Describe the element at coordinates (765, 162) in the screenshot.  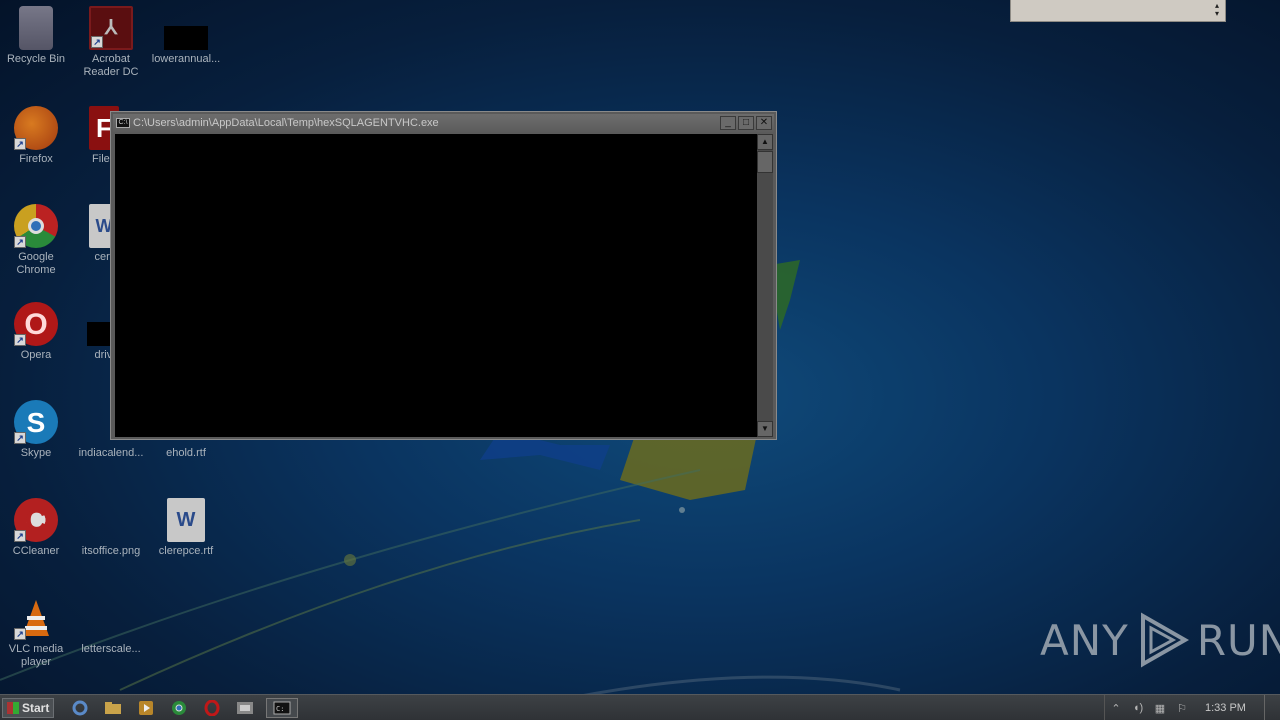
I see `scroll-thumb` at that location.